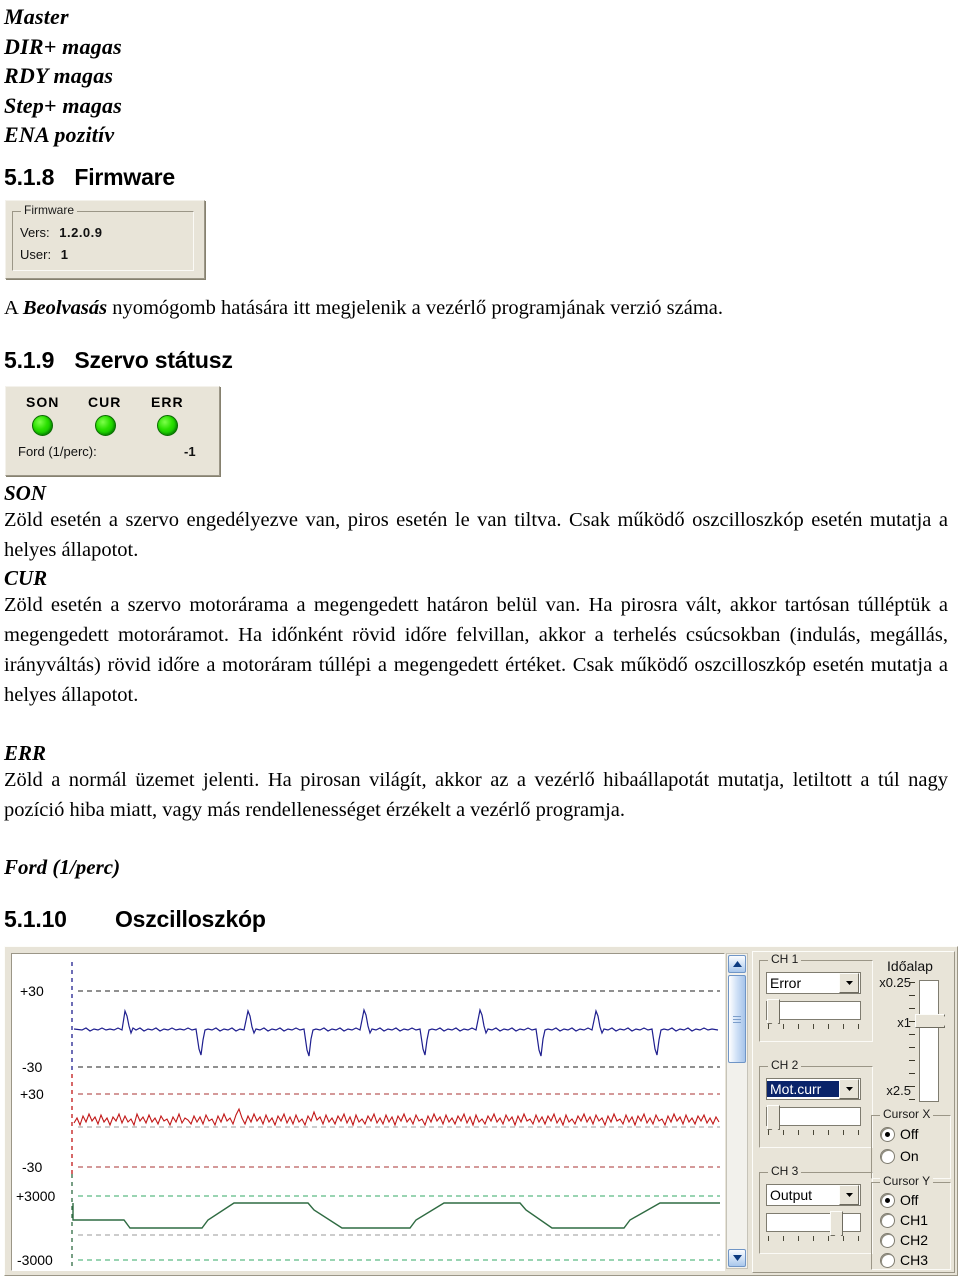 The image size is (960, 1276). What do you see at coordinates (929, 1041) in the screenshot?
I see `timebase-slider-track` at bounding box center [929, 1041].